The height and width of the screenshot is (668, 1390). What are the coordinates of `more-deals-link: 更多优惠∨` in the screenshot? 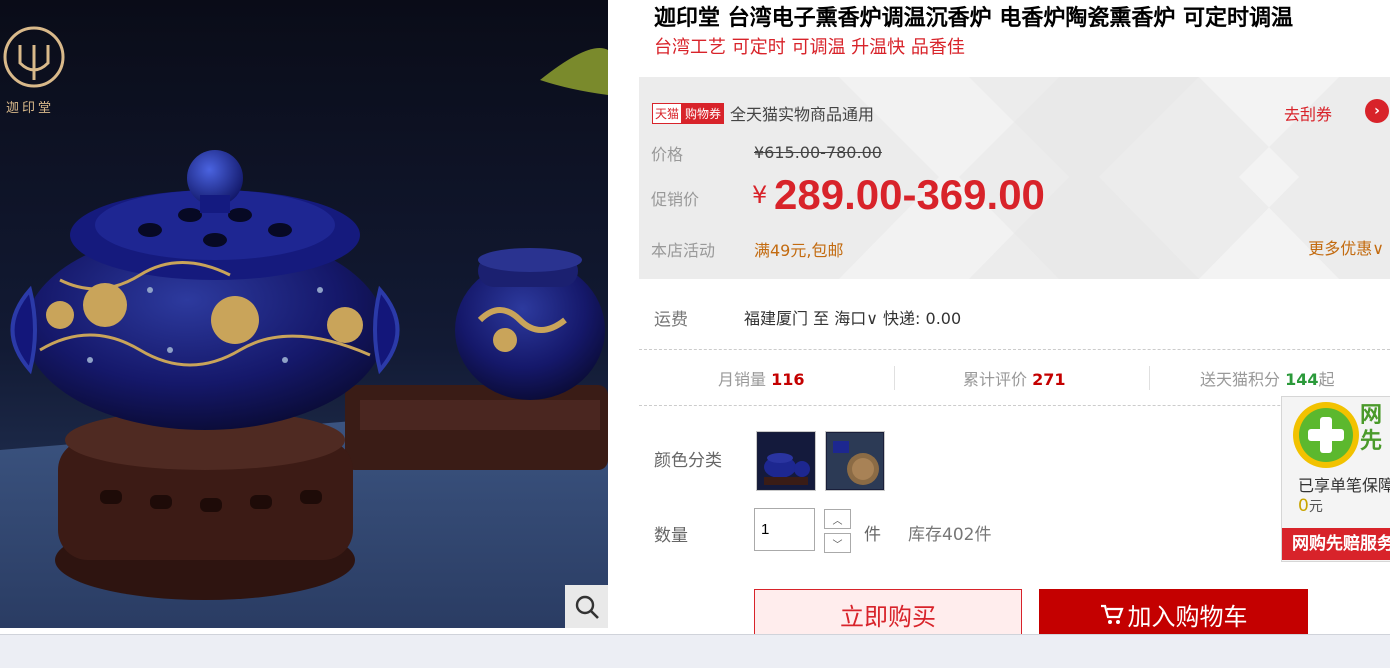 It's located at (1346, 247).